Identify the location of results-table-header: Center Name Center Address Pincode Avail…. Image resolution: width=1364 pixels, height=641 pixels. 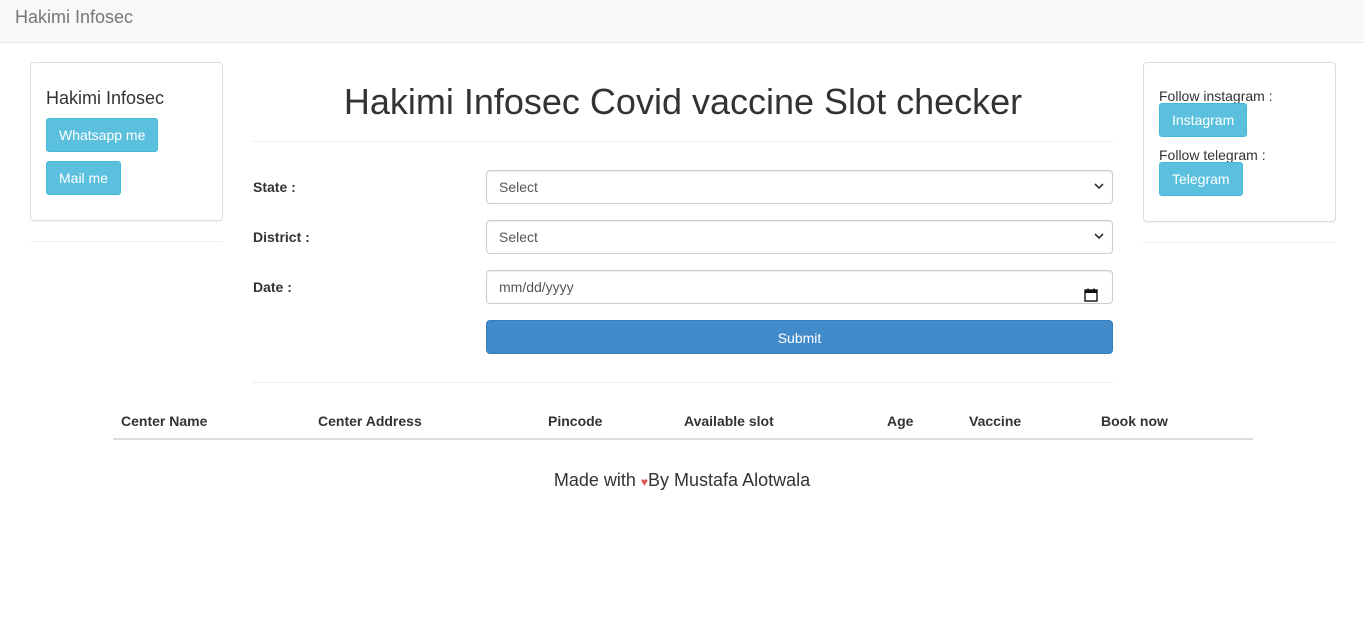
(683, 422).